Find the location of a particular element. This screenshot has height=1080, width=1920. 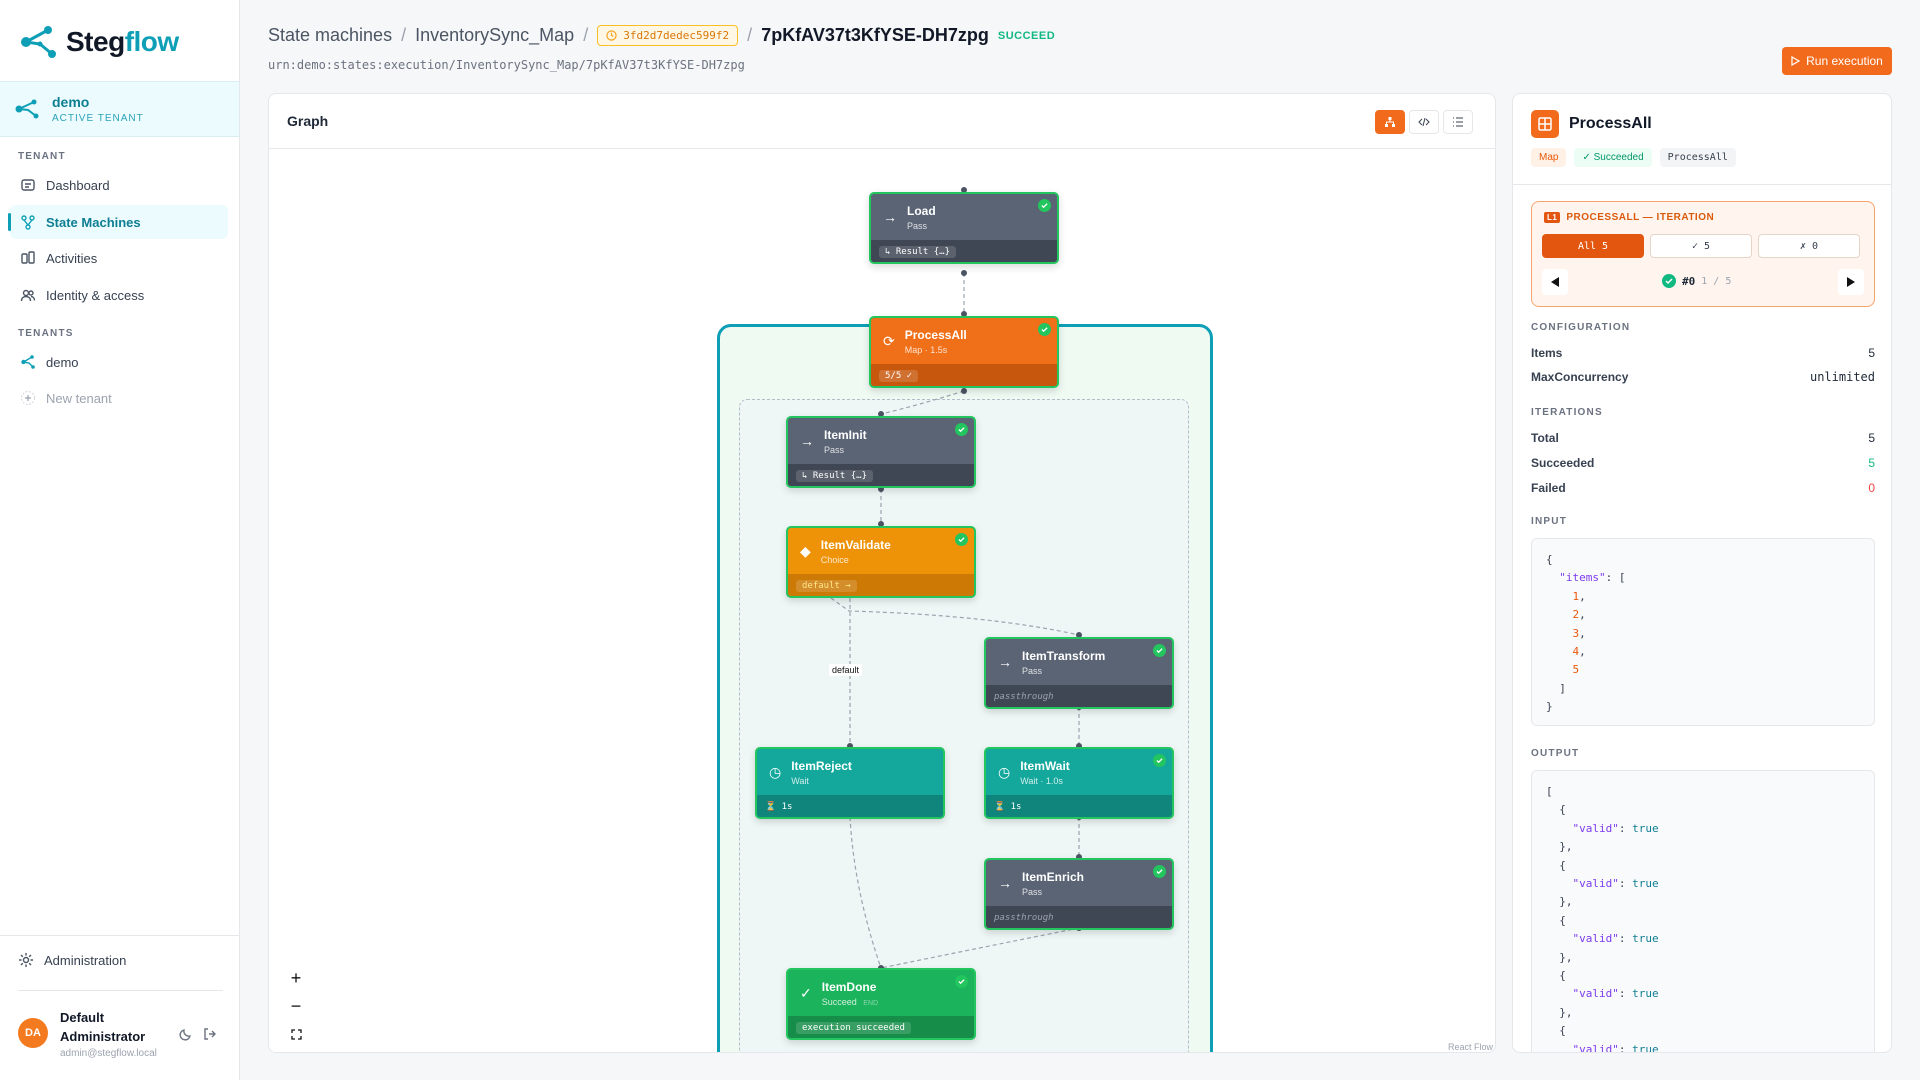

node-title: ProcessAll is located at coordinates (935, 334).